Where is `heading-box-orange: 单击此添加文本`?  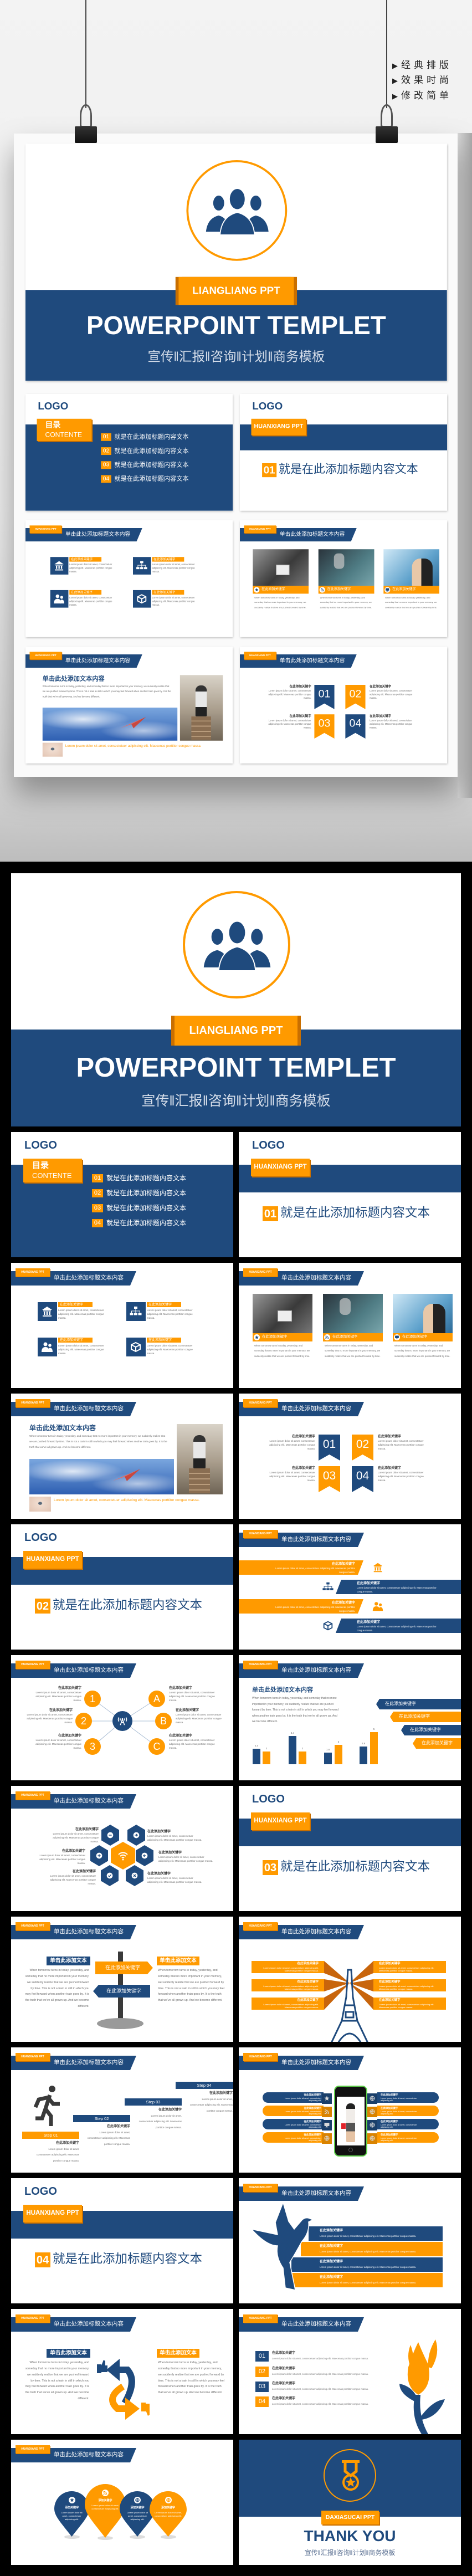 heading-box-orange: 单击此添加文本 is located at coordinates (178, 2353).